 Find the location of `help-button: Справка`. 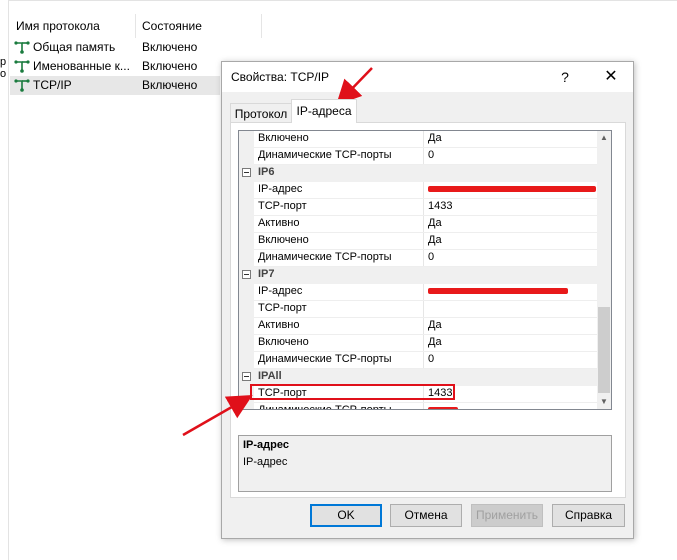

help-button: Справка is located at coordinates (588, 515).